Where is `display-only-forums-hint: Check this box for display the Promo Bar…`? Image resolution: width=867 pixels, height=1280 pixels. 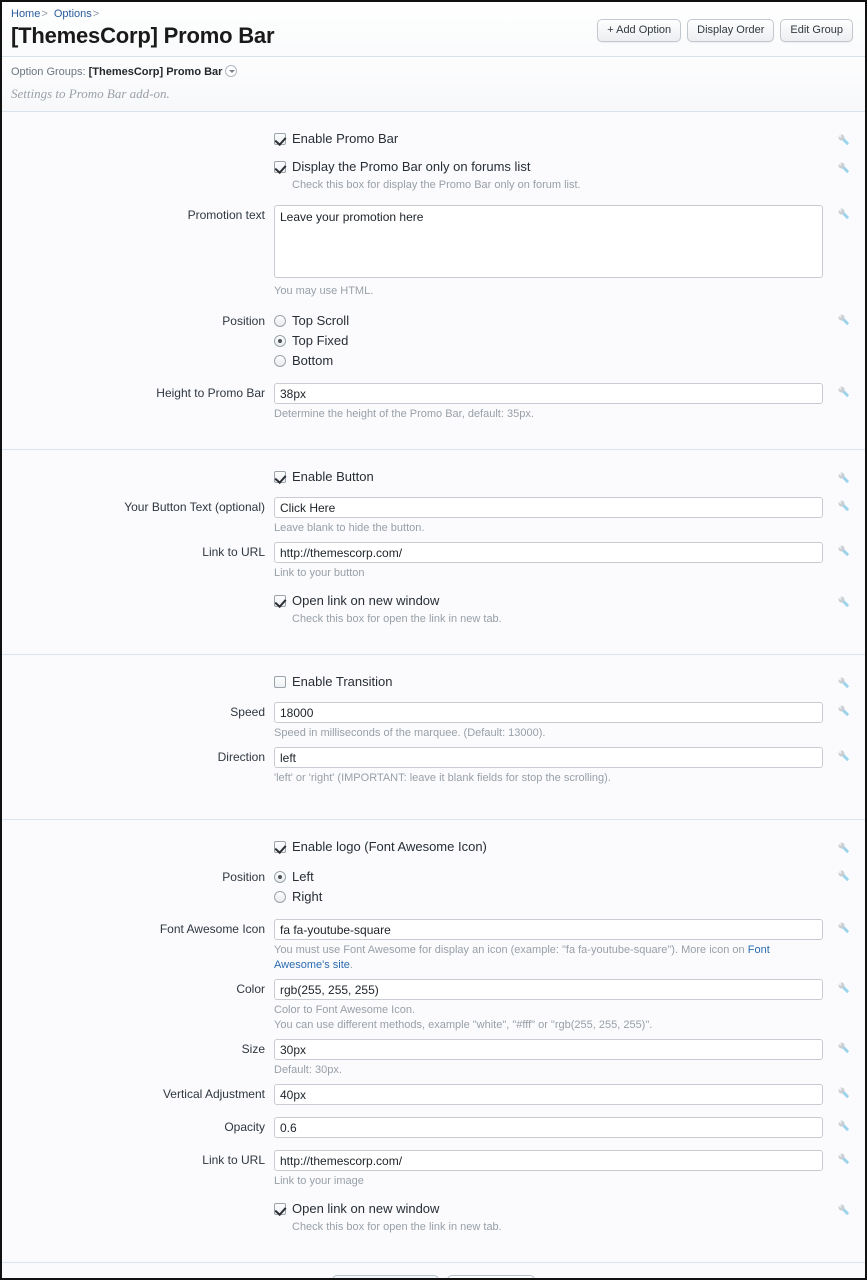 display-only-forums-hint: Check this box for display the Promo Bar… is located at coordinates (436, 185).